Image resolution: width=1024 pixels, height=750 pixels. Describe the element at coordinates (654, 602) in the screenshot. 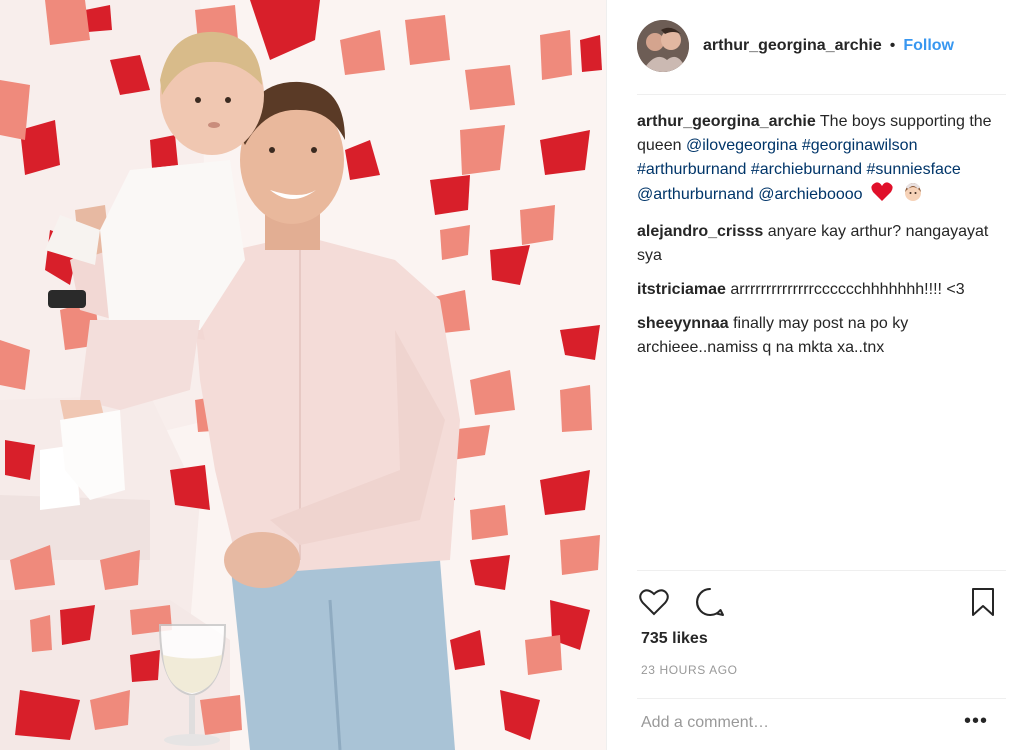

I see `heart-outline-icon` at that location.